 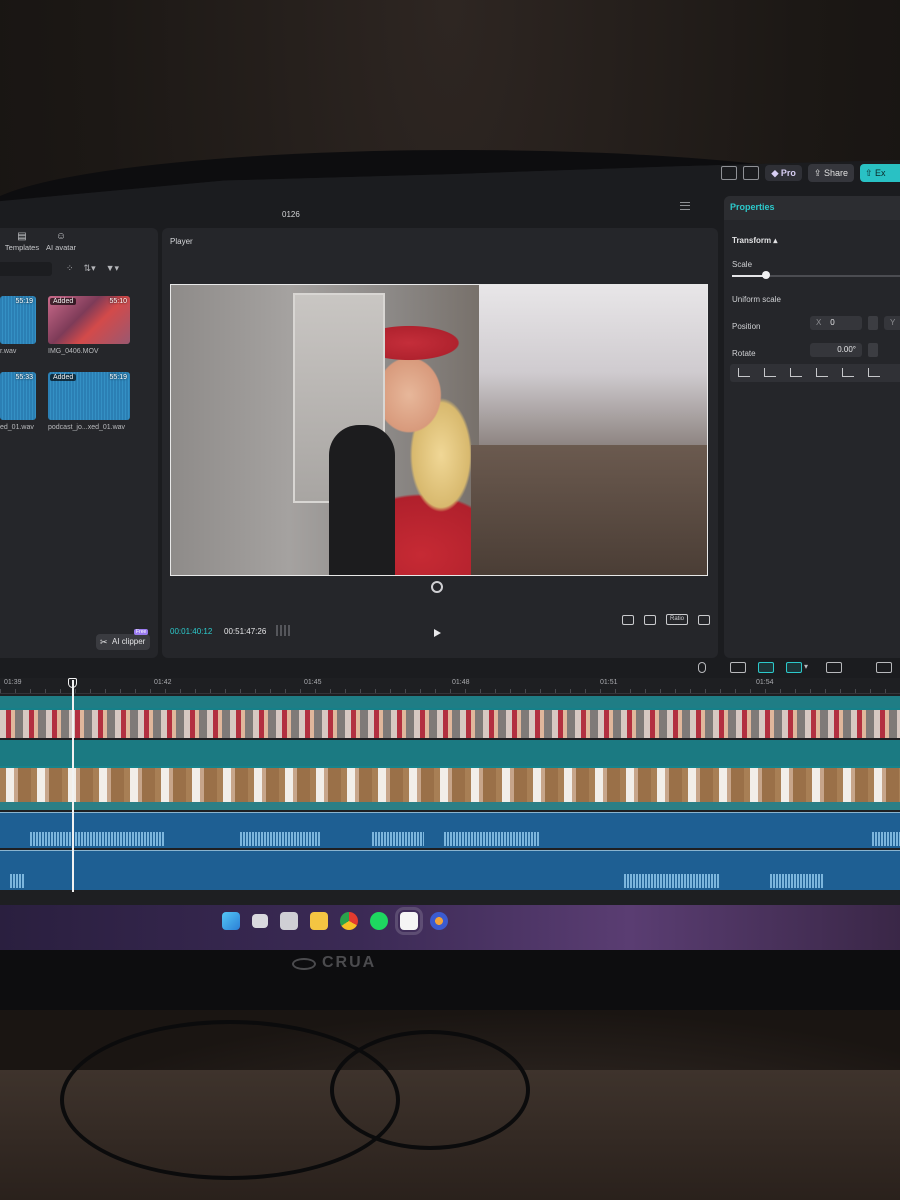 I want to click on windows-taskbar, so click(x=450, y=927).